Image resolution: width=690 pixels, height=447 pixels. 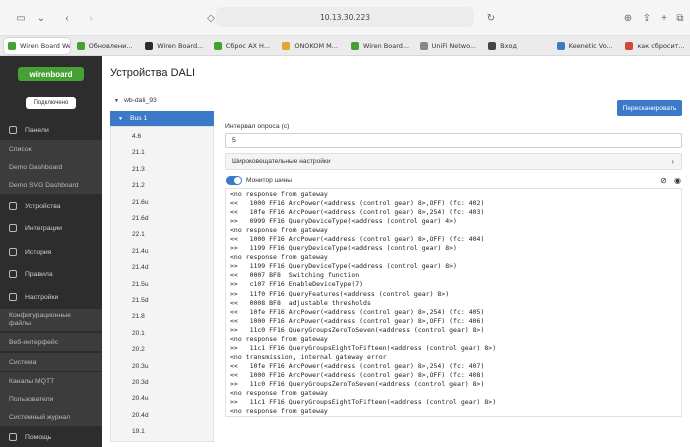 I want to click on device-item: 20.4u, so click(x=140, y=398).